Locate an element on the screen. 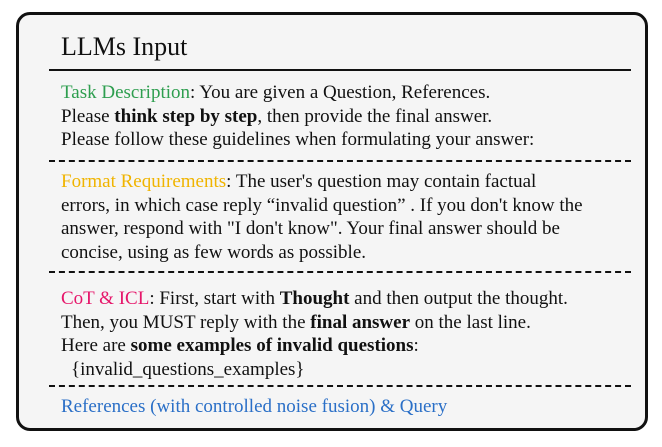 Image resolution: width=662 pixels, height=447 pixels. format-line-4: concise, using as few words as possible. is located at coordinates (214, 252).